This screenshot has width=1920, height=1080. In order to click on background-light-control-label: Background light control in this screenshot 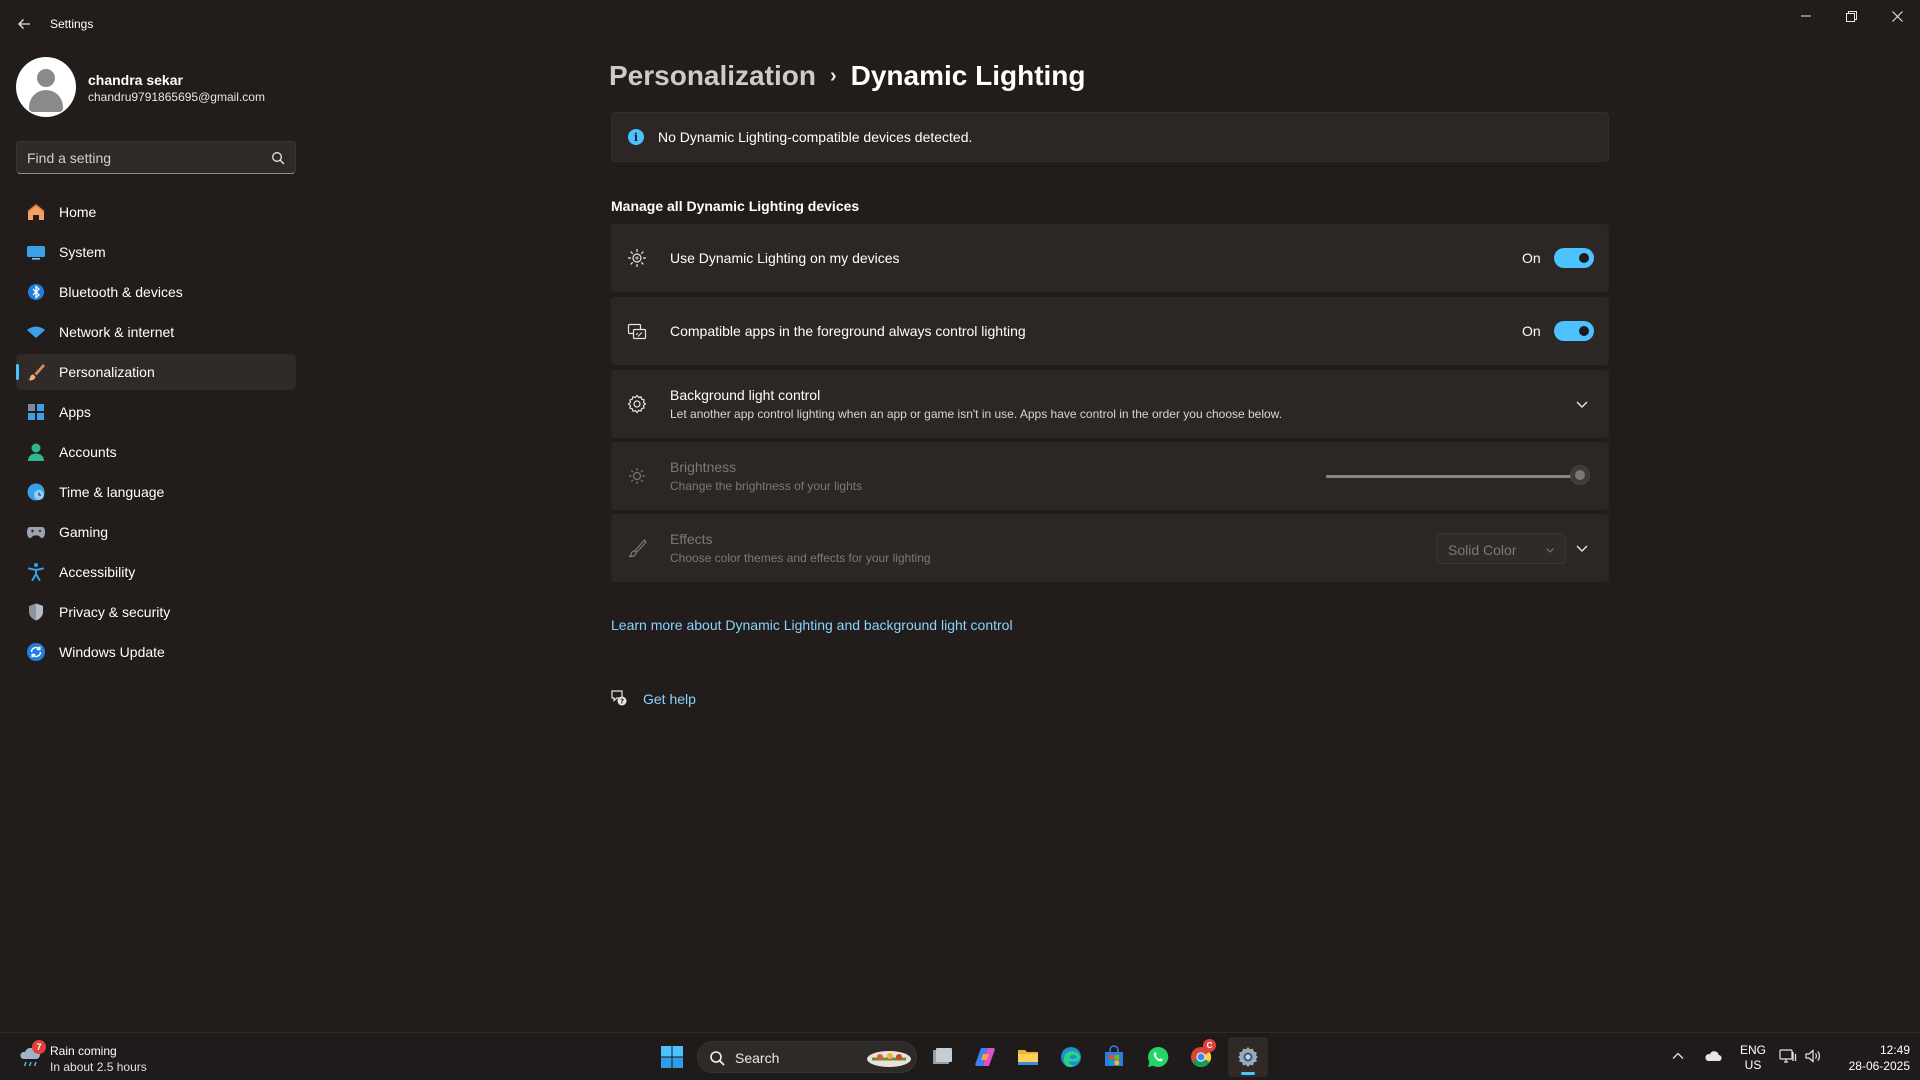, I will do `click(745, 395)`.